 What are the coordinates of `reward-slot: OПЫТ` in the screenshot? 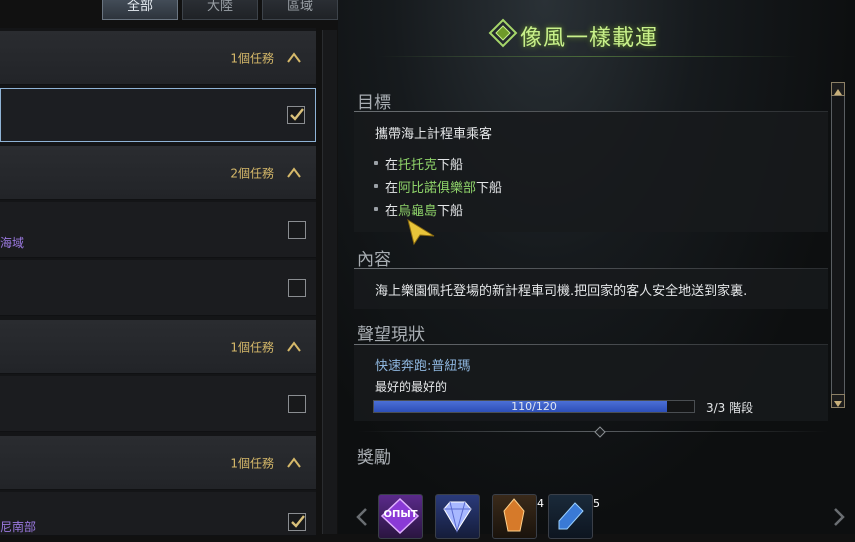 It's located at (400, 516).